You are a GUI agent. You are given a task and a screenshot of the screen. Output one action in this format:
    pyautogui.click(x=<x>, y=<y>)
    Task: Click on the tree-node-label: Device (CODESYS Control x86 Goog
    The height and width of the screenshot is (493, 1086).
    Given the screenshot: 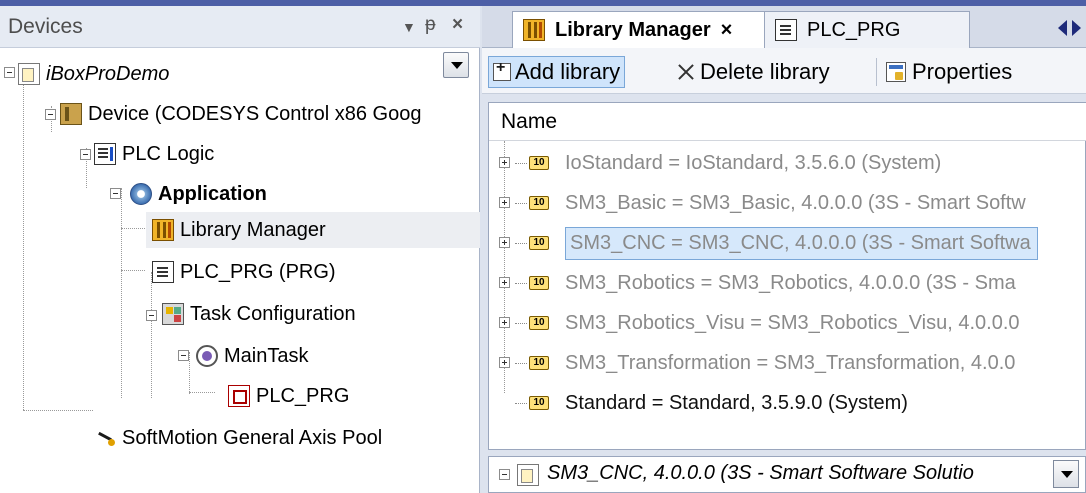 What is the action you would take?
    pyautogui.click(x=255, y=113)
    